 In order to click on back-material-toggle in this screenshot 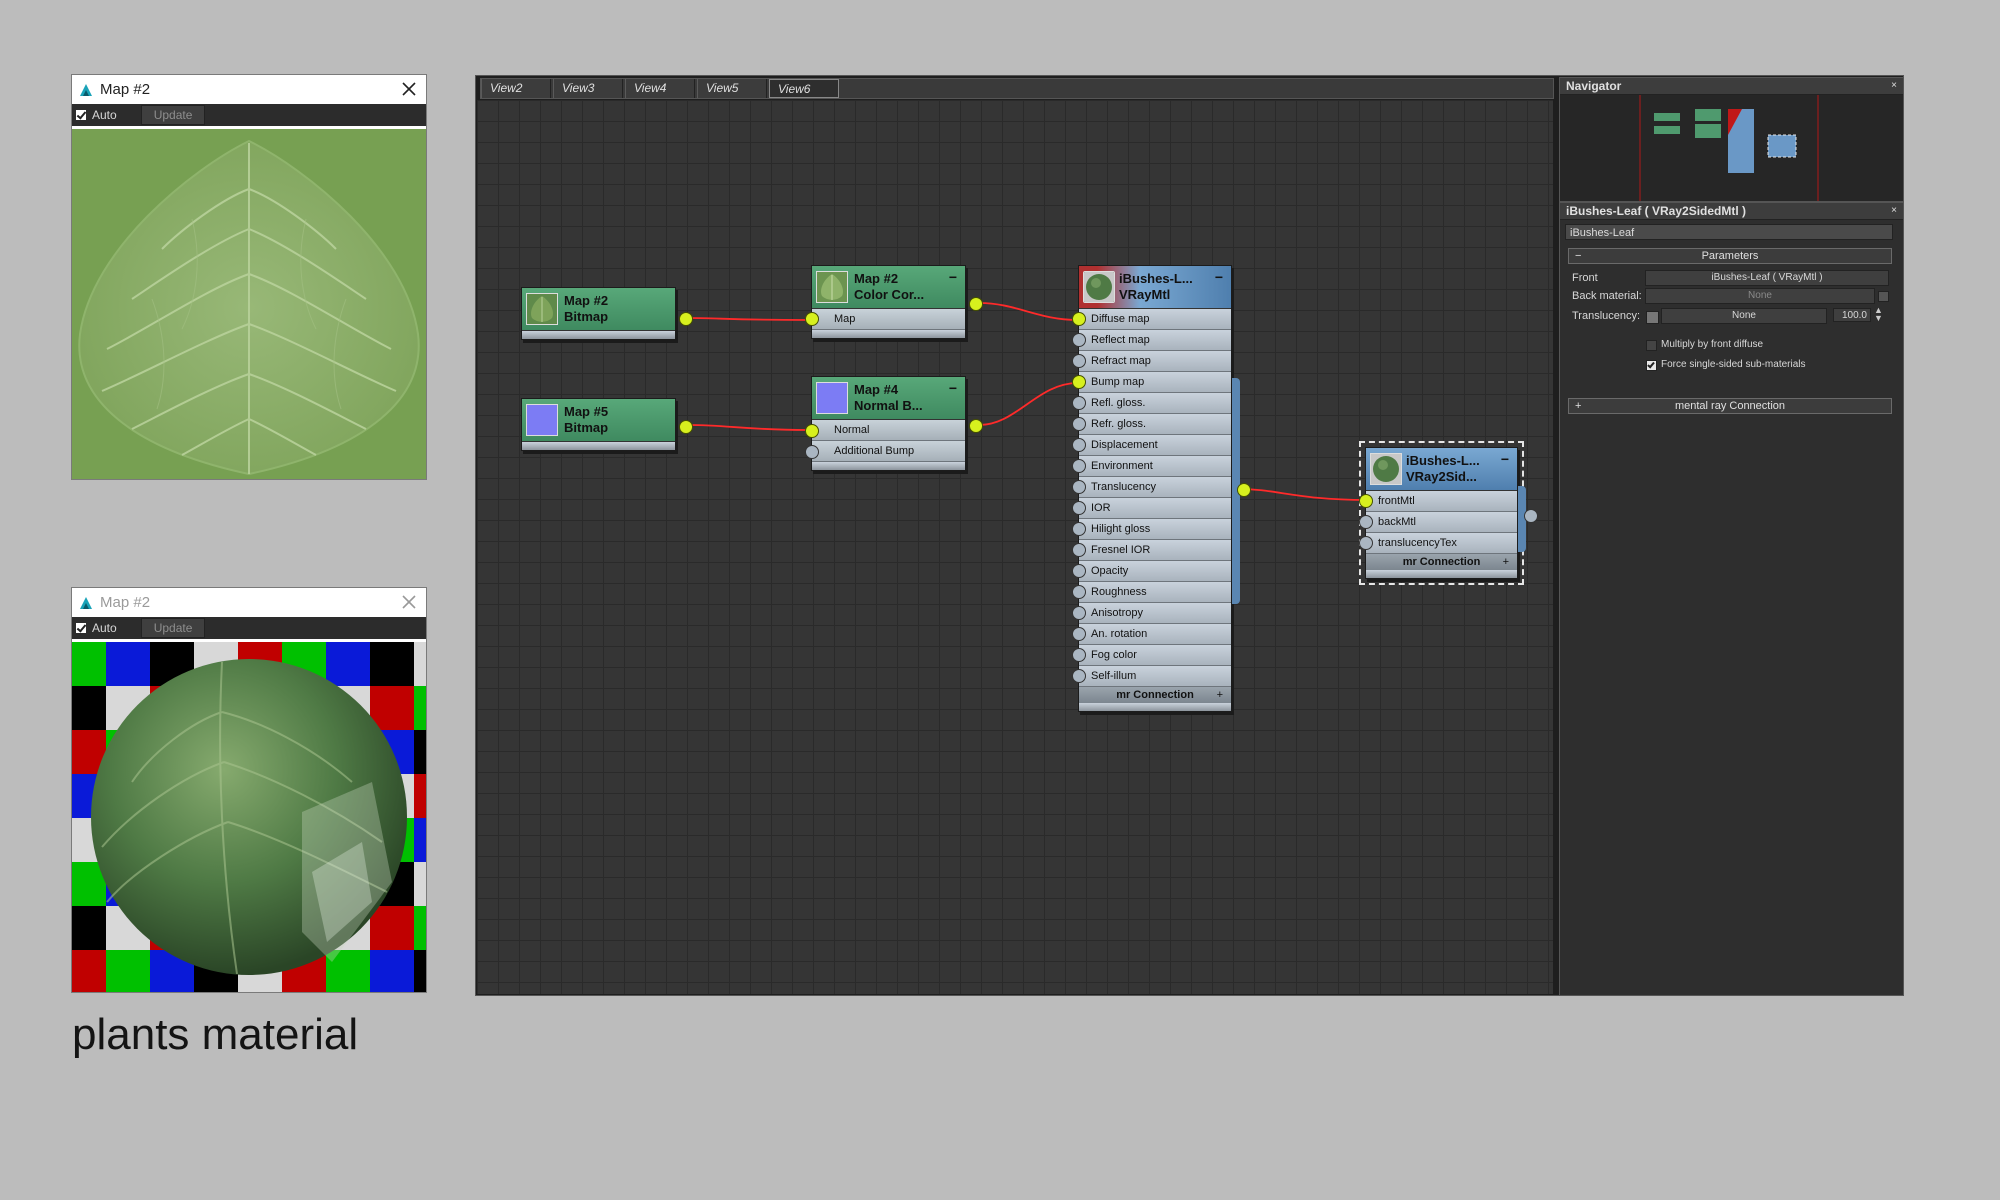, I will do `click(1883, 296)`.